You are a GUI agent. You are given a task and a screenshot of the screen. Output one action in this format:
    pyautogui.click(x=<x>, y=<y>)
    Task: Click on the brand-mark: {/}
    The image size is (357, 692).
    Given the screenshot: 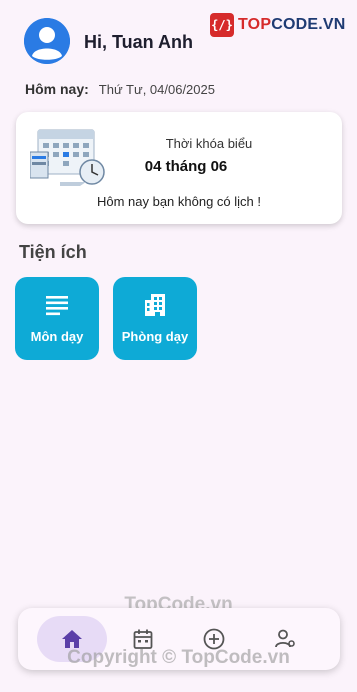 What is the action you would take?
    pyautogui.click(x=222, y=25)
    